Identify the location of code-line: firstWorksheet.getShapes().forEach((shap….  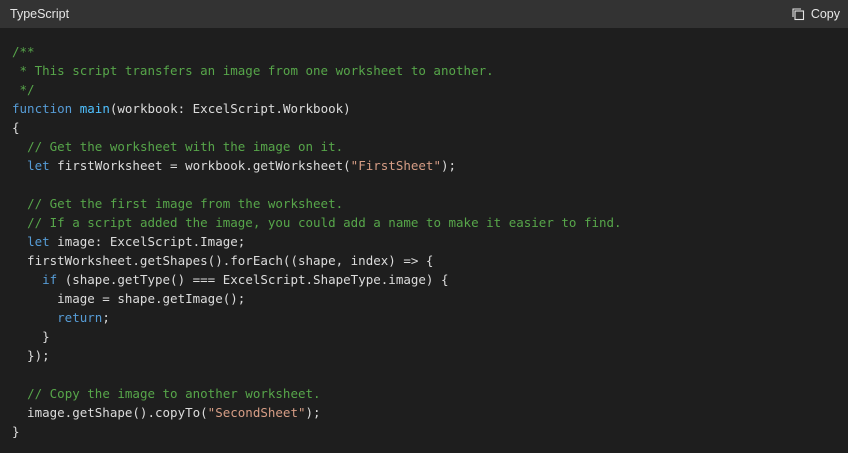
(430, 260).